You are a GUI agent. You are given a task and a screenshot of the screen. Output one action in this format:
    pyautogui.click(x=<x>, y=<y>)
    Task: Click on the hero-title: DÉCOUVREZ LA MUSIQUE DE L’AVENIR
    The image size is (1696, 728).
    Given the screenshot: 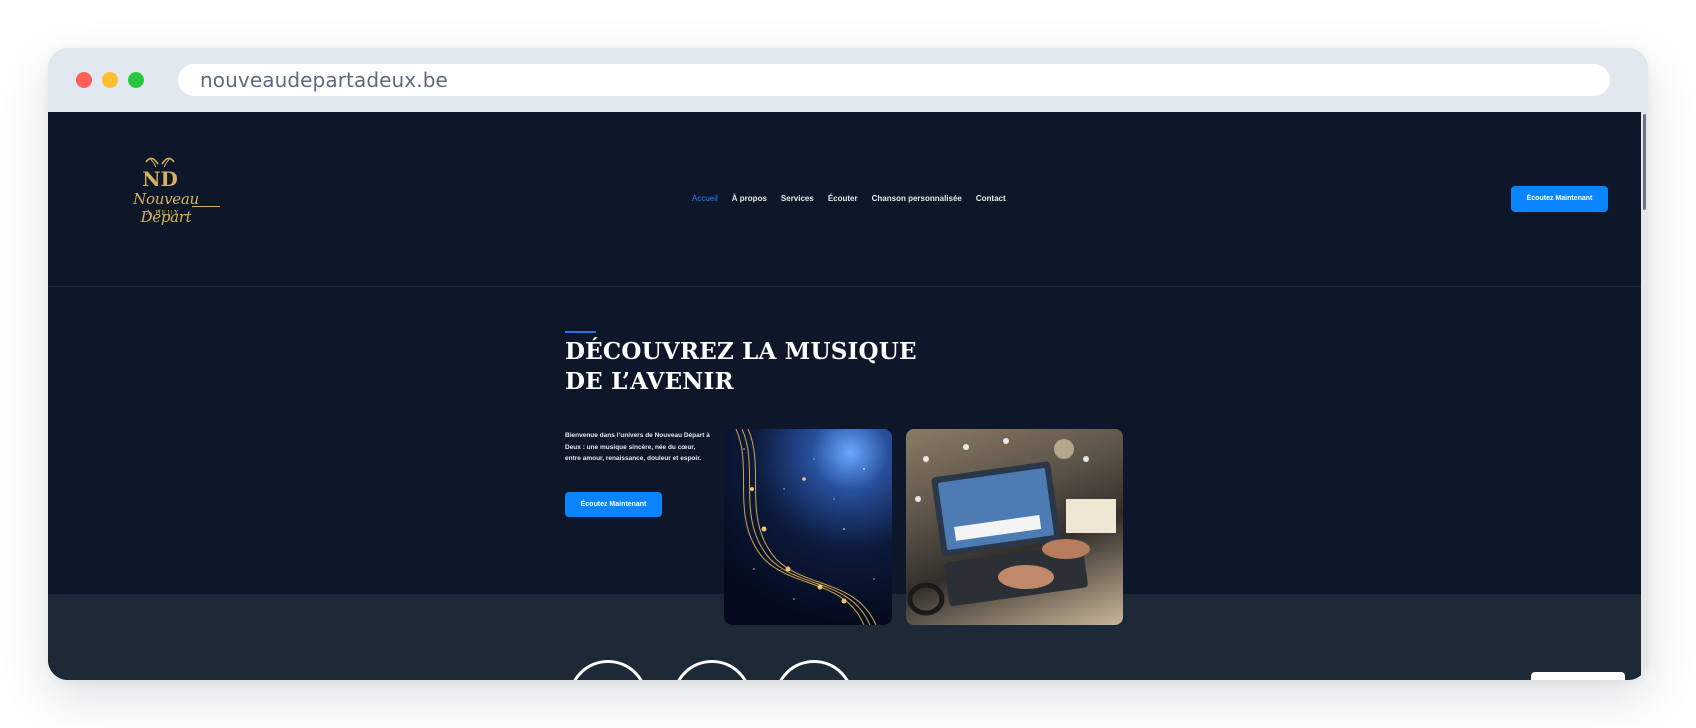 What is the action you would take?
    pyautogui.click(x=741, y=366)
    